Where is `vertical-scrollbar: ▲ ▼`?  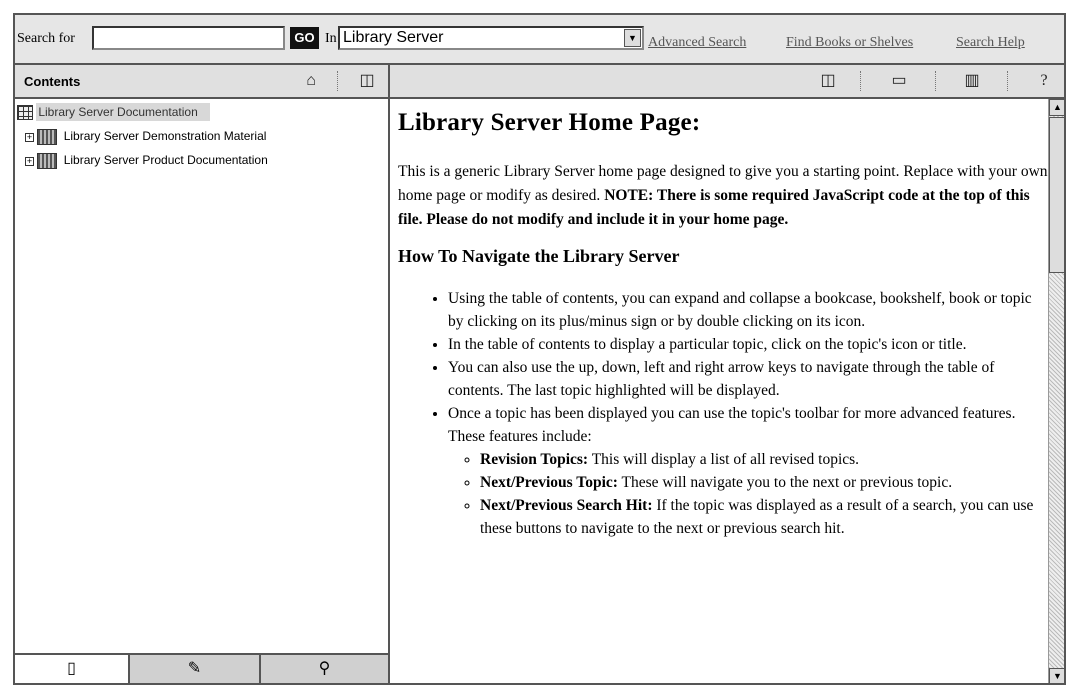
vertical-scrollbar: ▲ ▼ is located at coordinates (1056, 391).